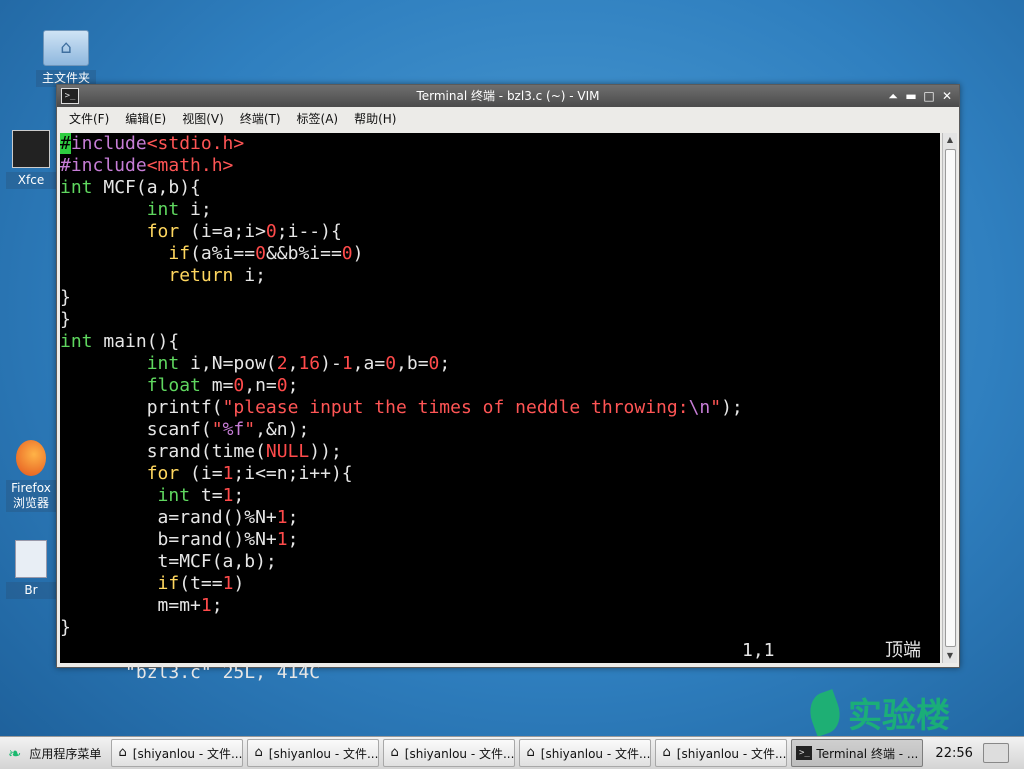 Image resolution: width=1024 pixels, height=769 pixels. I want to click on code-token: ,b=, so click(412, 363).